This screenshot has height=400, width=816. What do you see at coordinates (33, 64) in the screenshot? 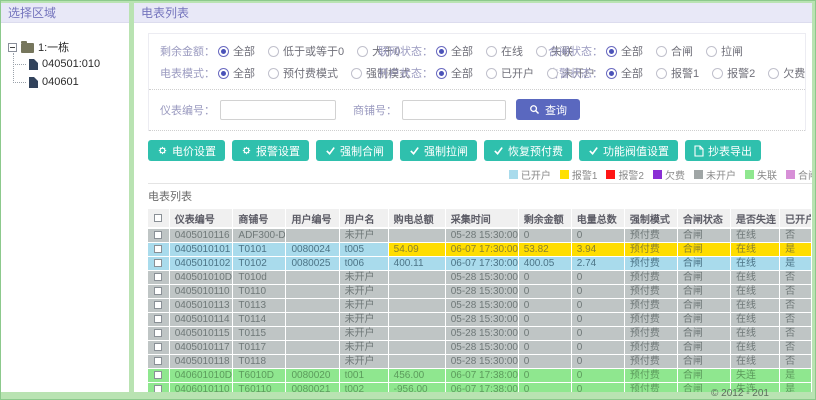
I see `file-icon` at bounding box center [33, 64].